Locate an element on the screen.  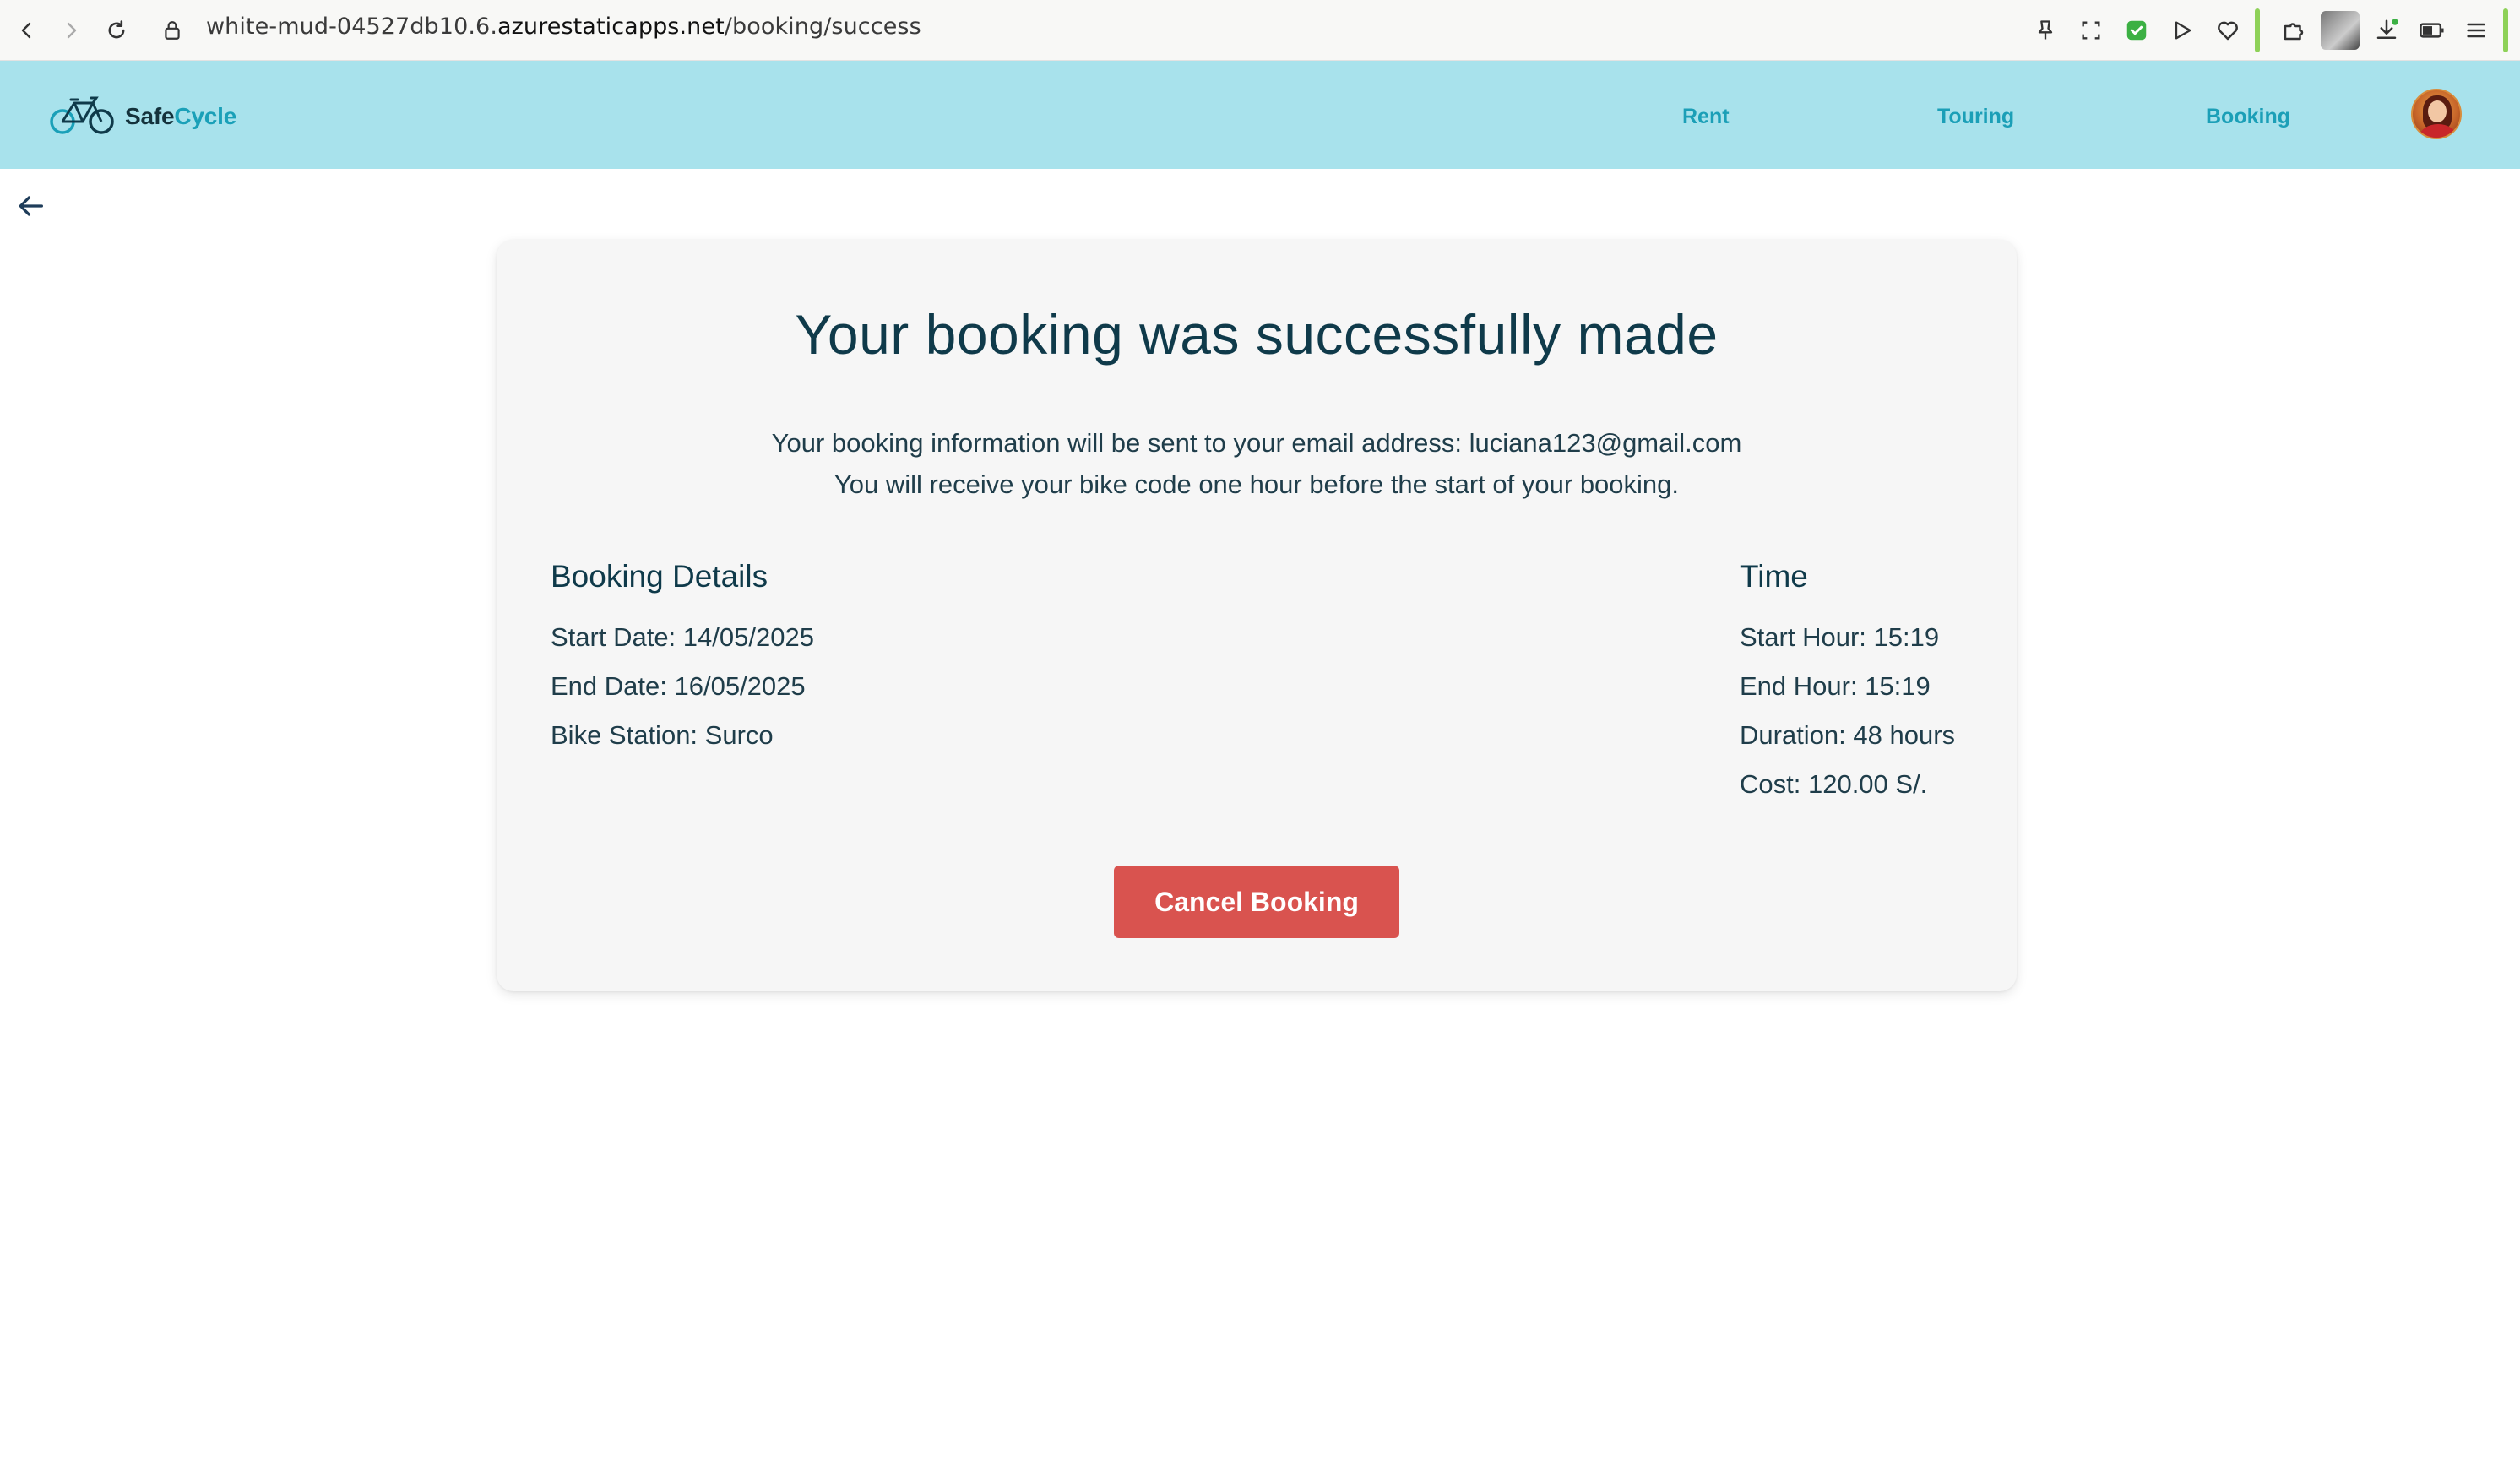
bike-station: Bike Station: Surco is located at coordinates (662, 735).